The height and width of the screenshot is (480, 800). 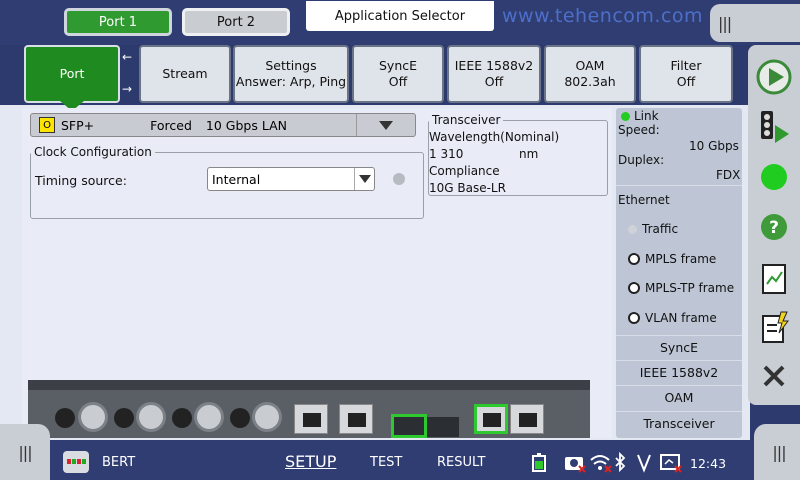 What do you see at coordinates (620, 464) in the screenshot?
I see `bluetooth-icon` at bounding box center [620, 464].